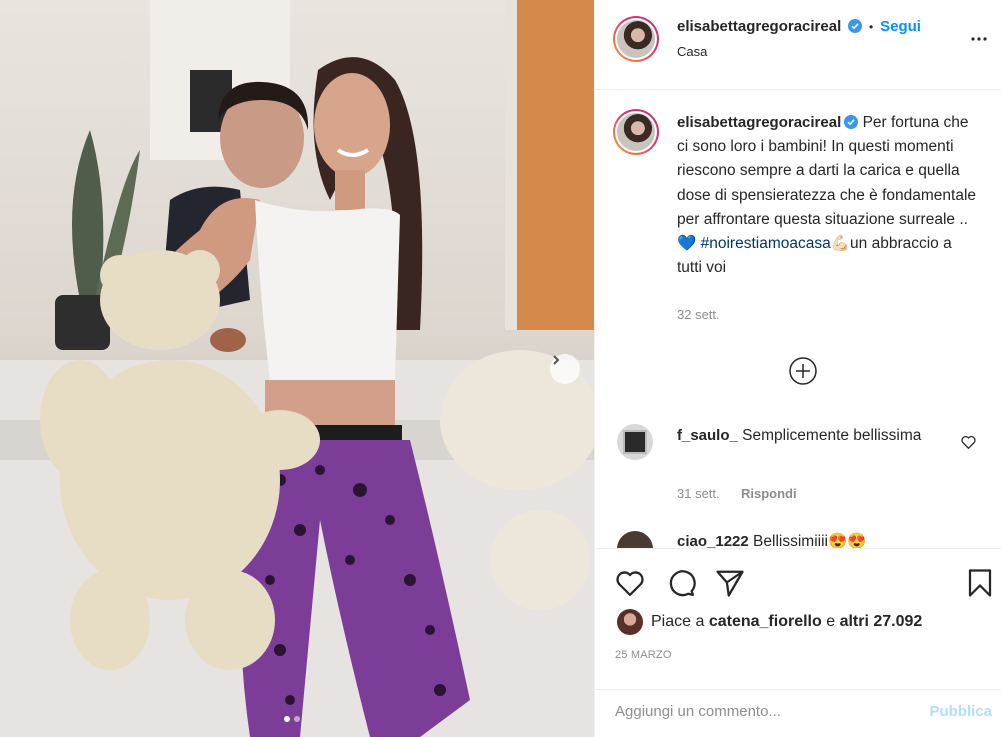 The image size is (1001, 737). I want to click on like-heart-icon, so click(630, 583).